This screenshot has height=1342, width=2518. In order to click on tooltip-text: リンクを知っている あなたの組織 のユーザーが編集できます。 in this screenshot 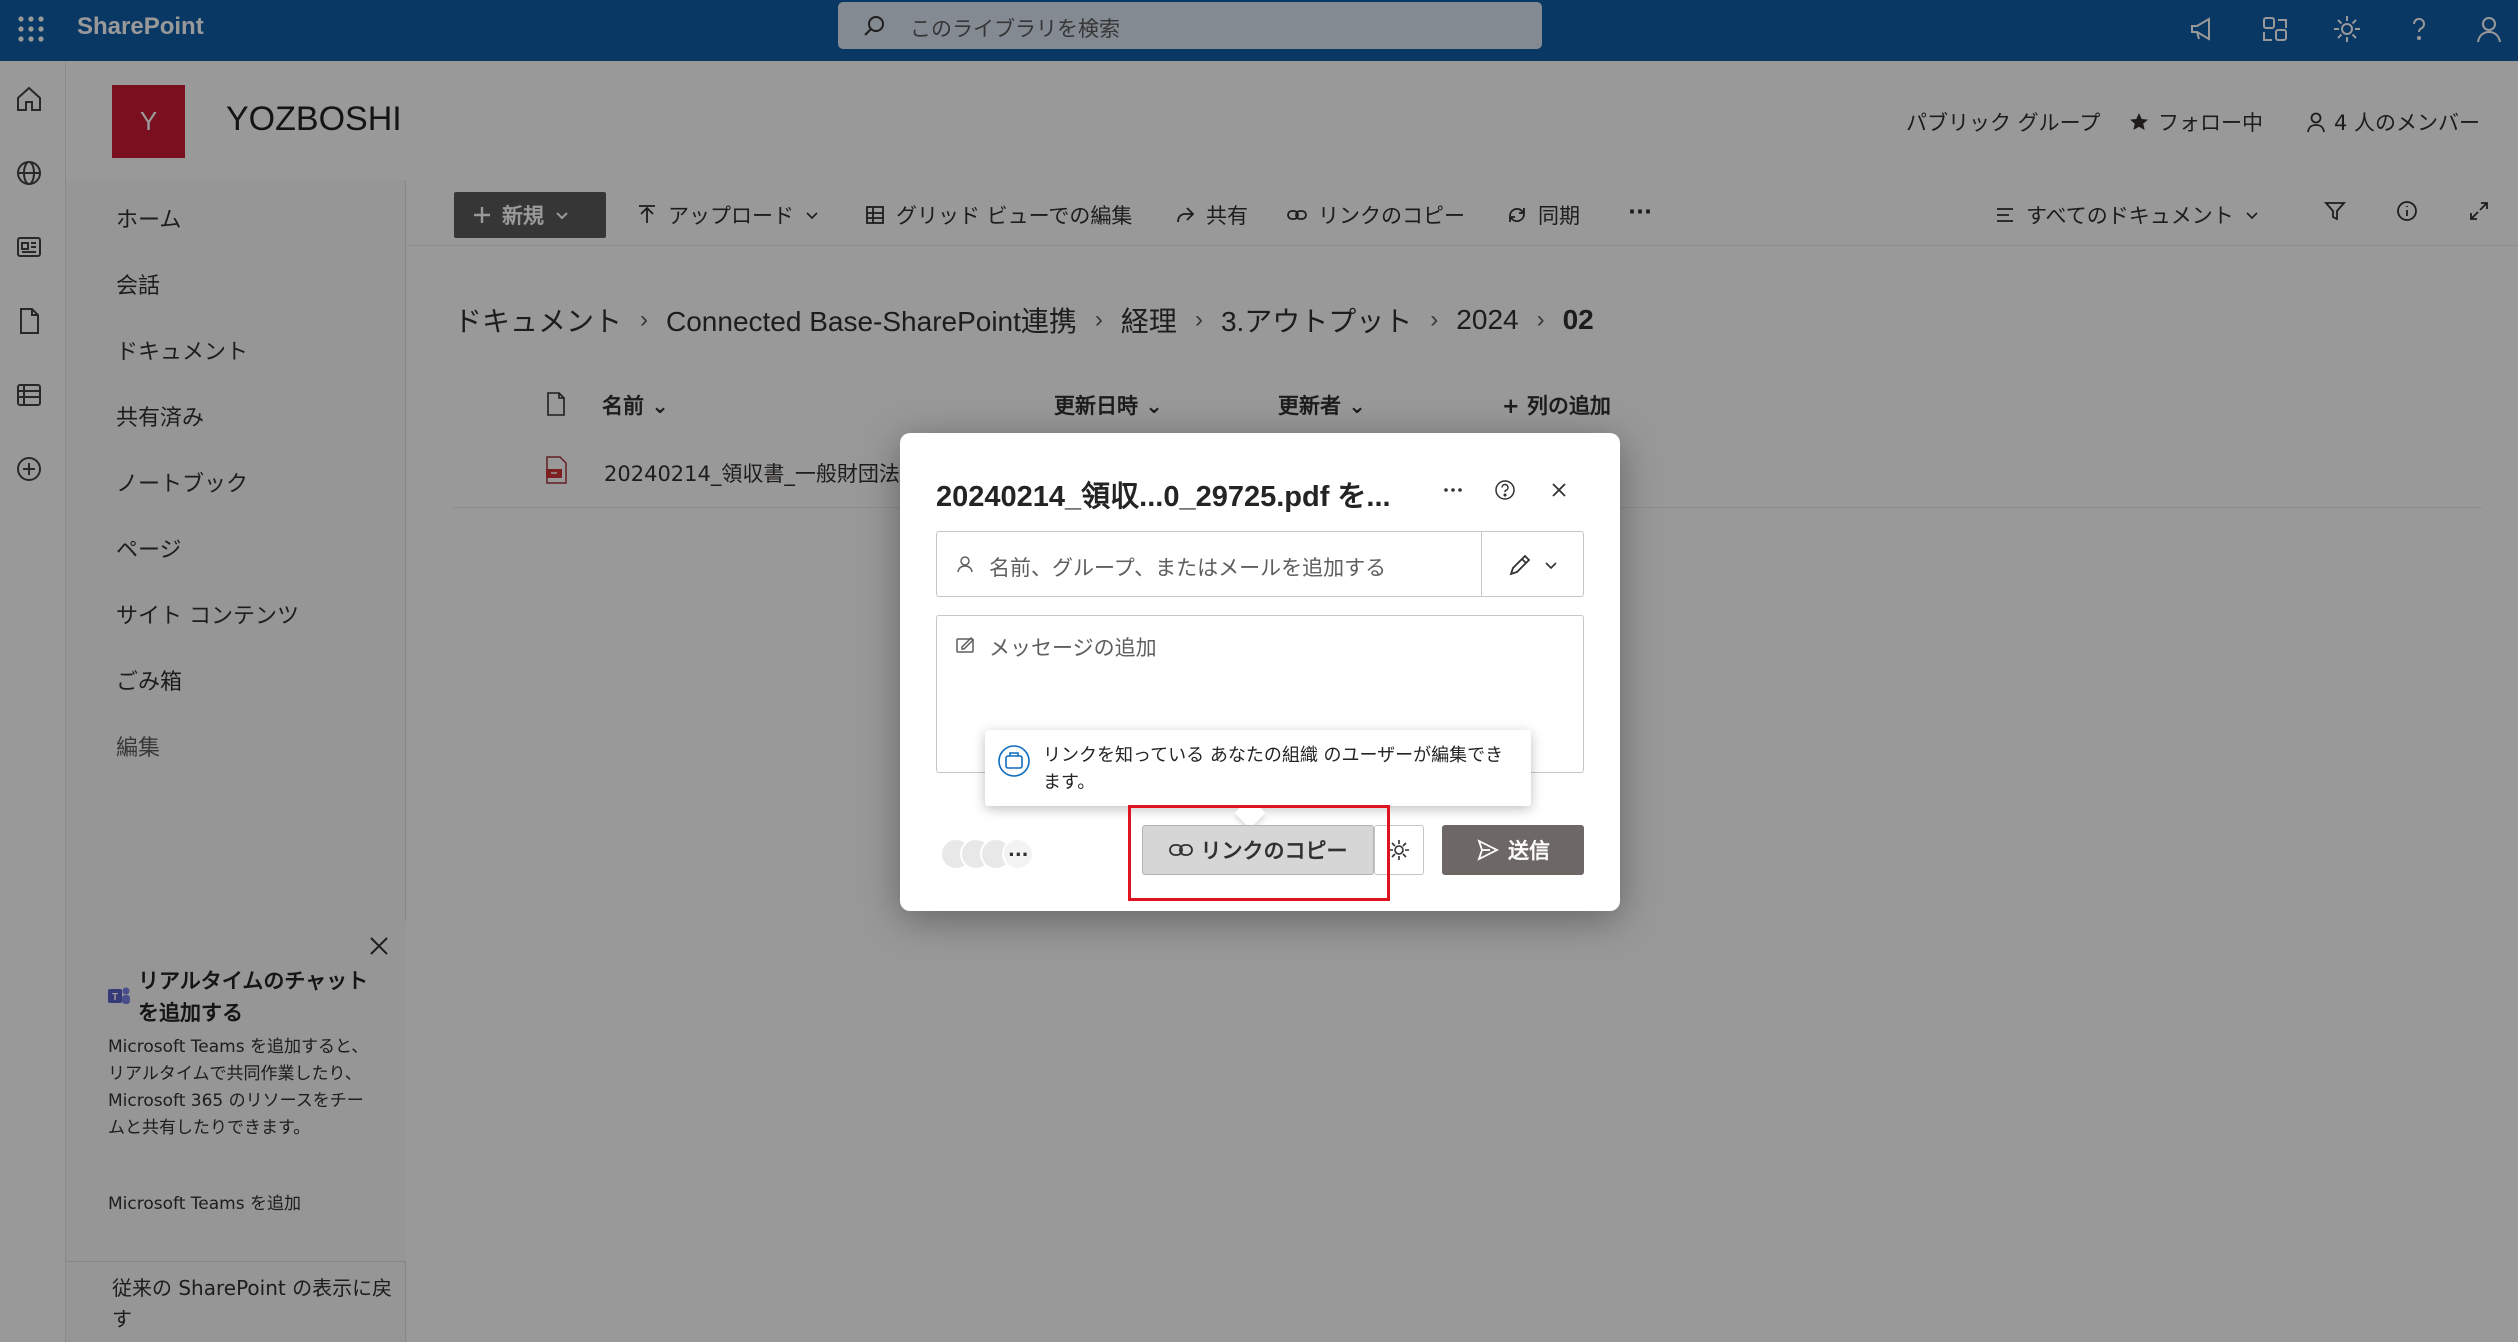, I will do `click(1273, 769)`.